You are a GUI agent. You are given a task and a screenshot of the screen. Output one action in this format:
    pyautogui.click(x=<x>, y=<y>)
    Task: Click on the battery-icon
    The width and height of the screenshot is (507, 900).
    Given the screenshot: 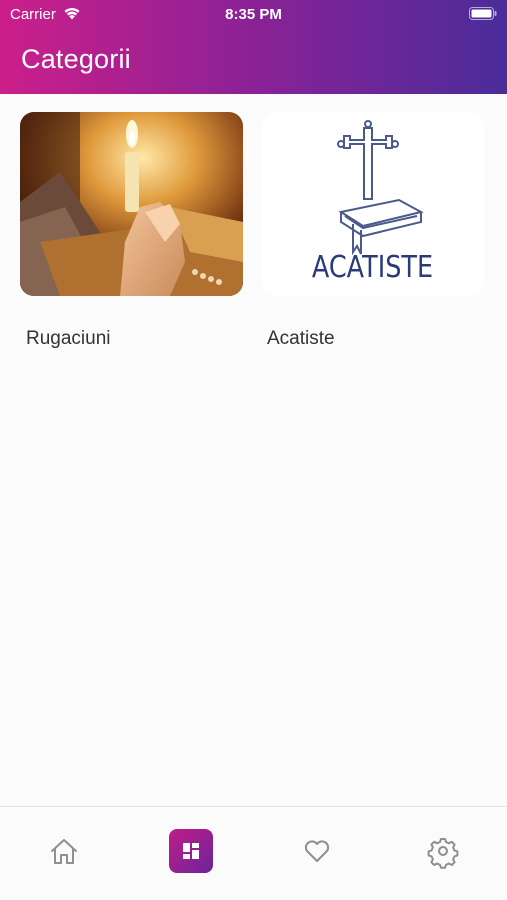 What is the action you would take?
    pyautogui.click(x=483, y=15)
    